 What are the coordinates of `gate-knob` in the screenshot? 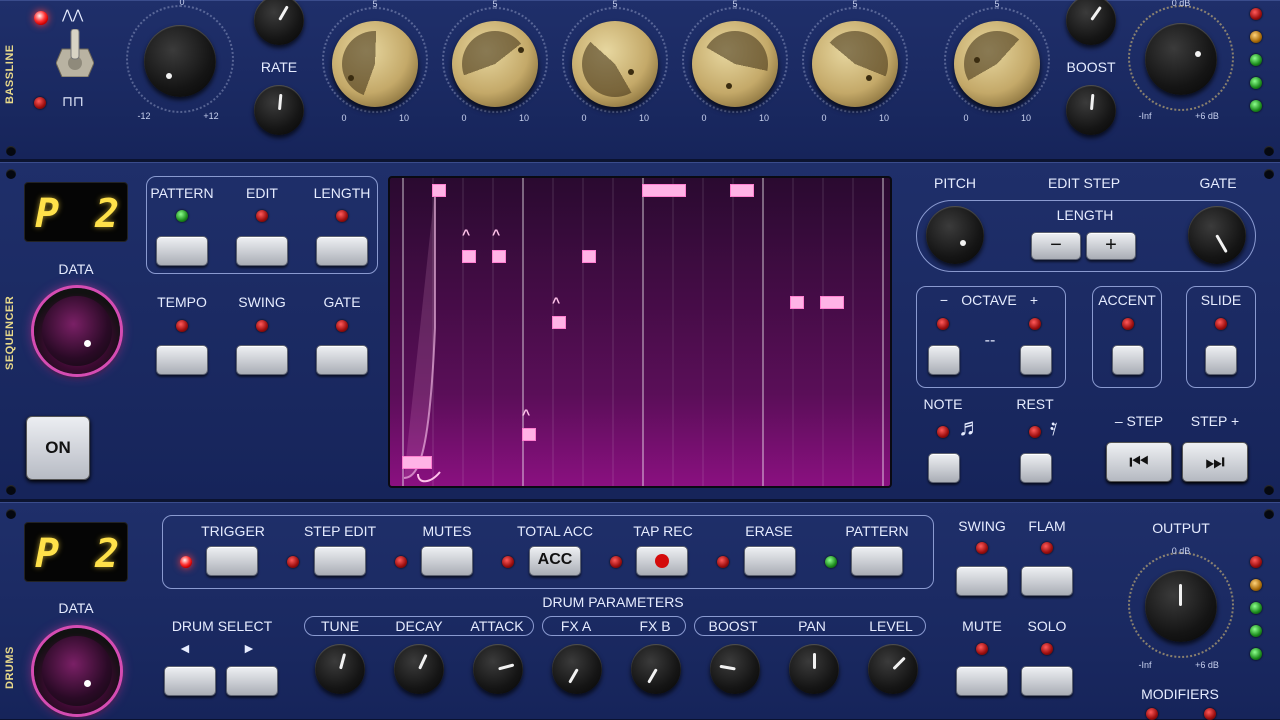 It's located at (1217, 235).